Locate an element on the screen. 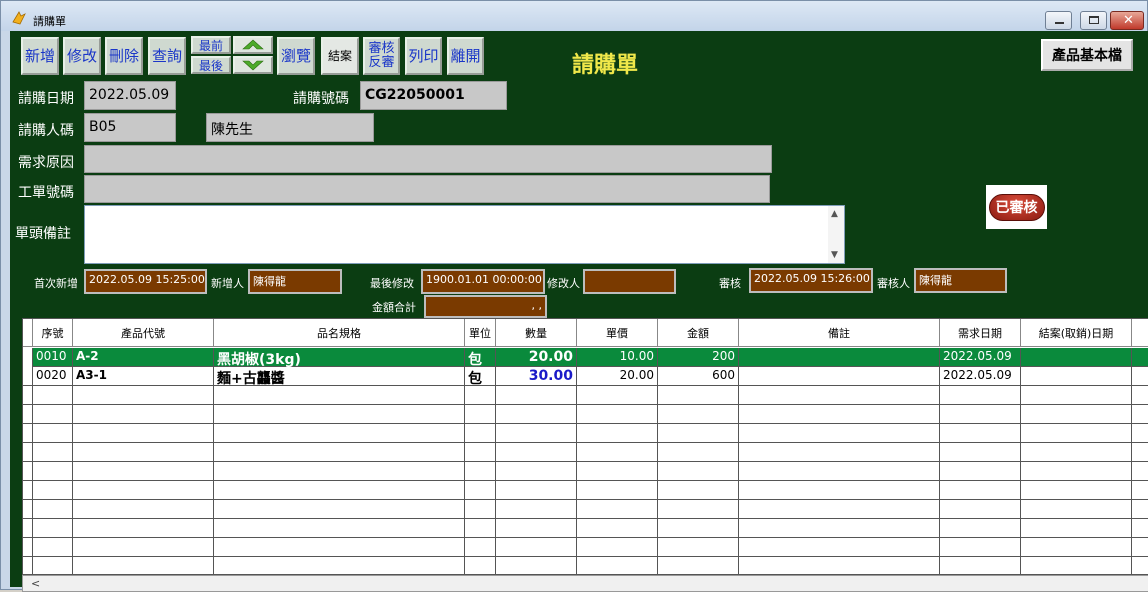  cell-amount: 200 is located at coordinates (698, 357).